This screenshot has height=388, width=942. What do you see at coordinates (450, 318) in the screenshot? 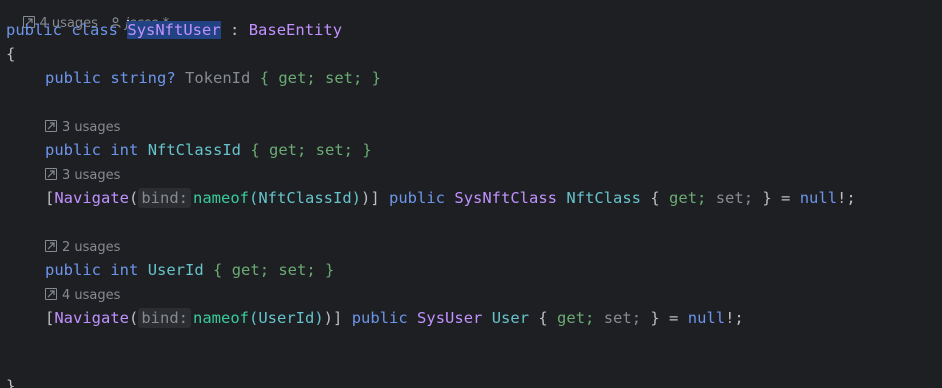
I see `type-sysuser: SysUser` at bounding box center [450, 318].